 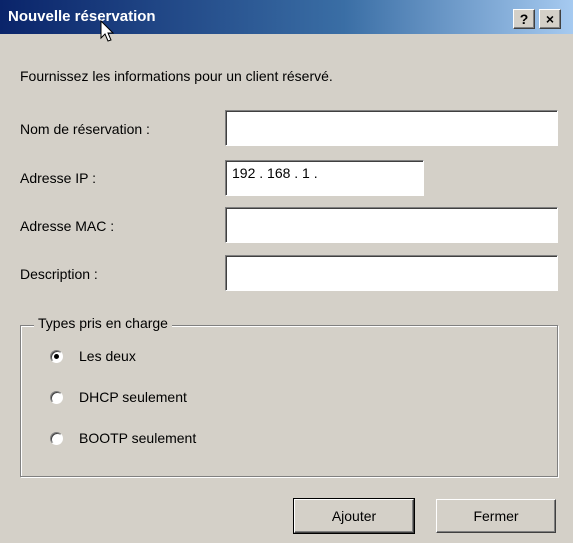 What do you see at coordinates (59, 274) in the screenshot?
I see `description-label: Description :` at bounding box center [59, 274].